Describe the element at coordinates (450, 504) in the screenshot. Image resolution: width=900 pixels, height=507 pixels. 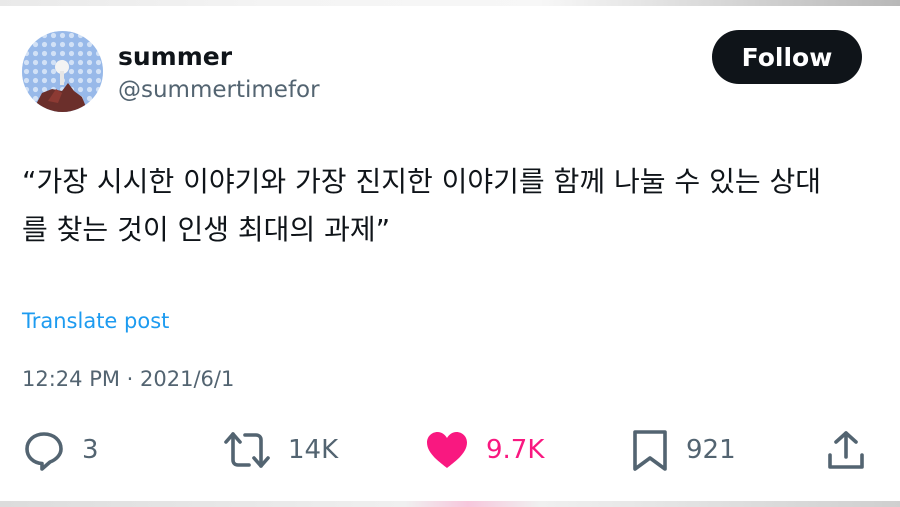
I see `bottom-divider` at that location.